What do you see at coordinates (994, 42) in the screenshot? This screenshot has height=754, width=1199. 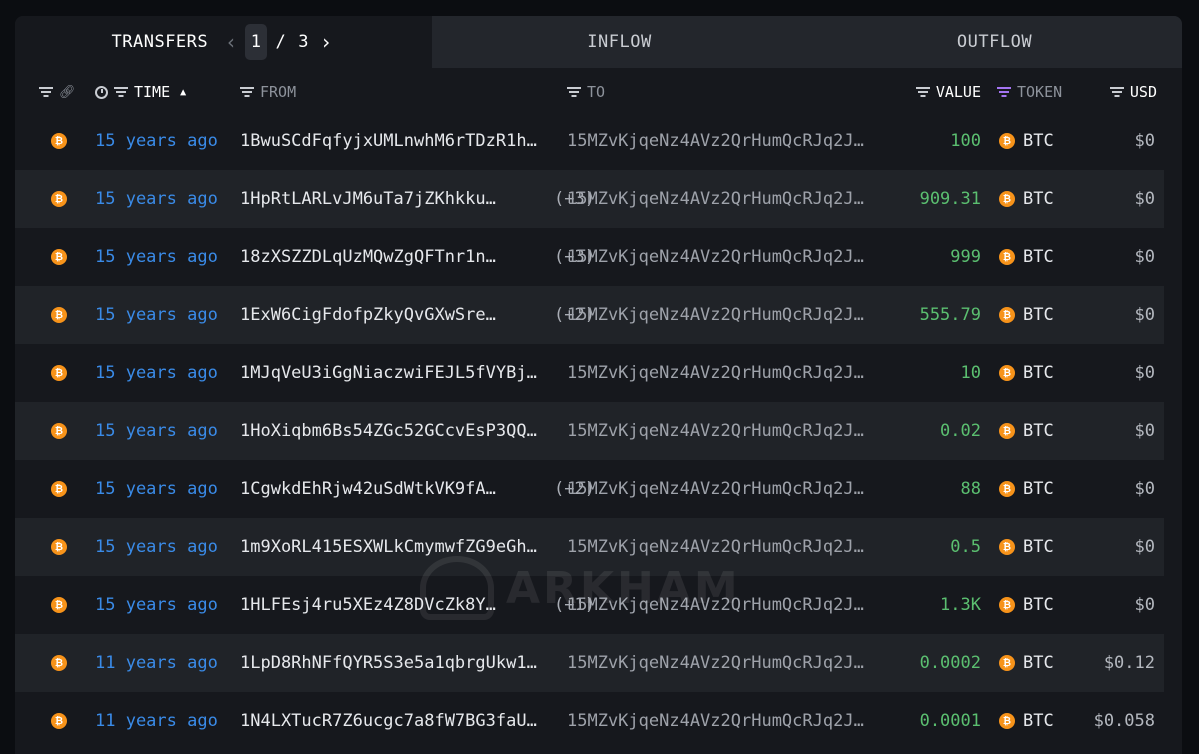 I see `tab-outflow: OUTFLOW` at bounding box center [994, 42].